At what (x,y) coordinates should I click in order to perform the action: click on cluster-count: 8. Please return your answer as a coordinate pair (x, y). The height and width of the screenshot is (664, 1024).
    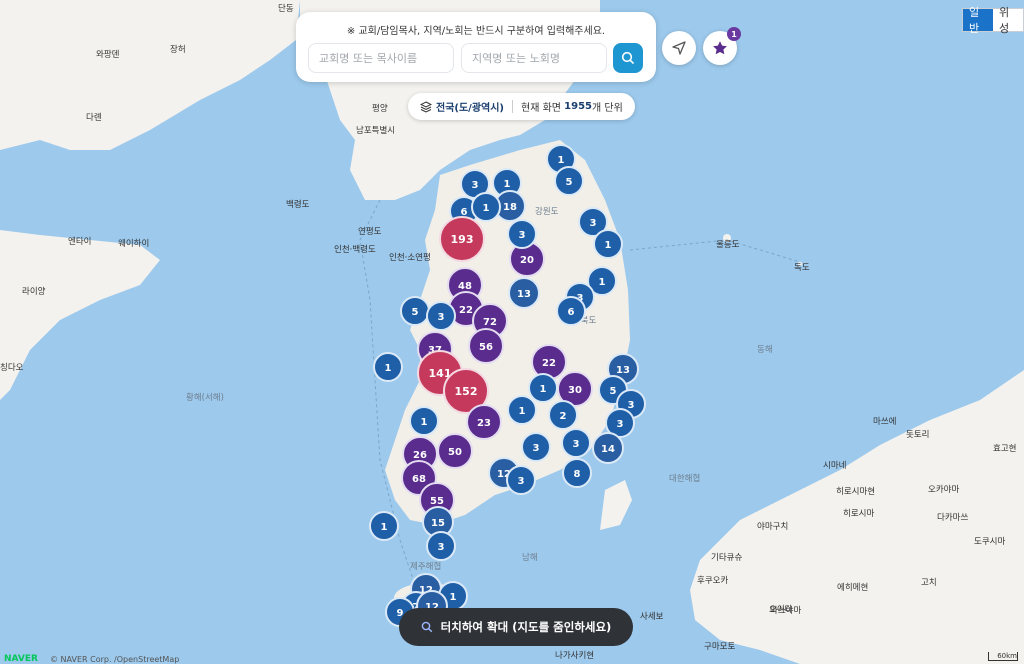
    Looking at the image, I should click on (577, 474).